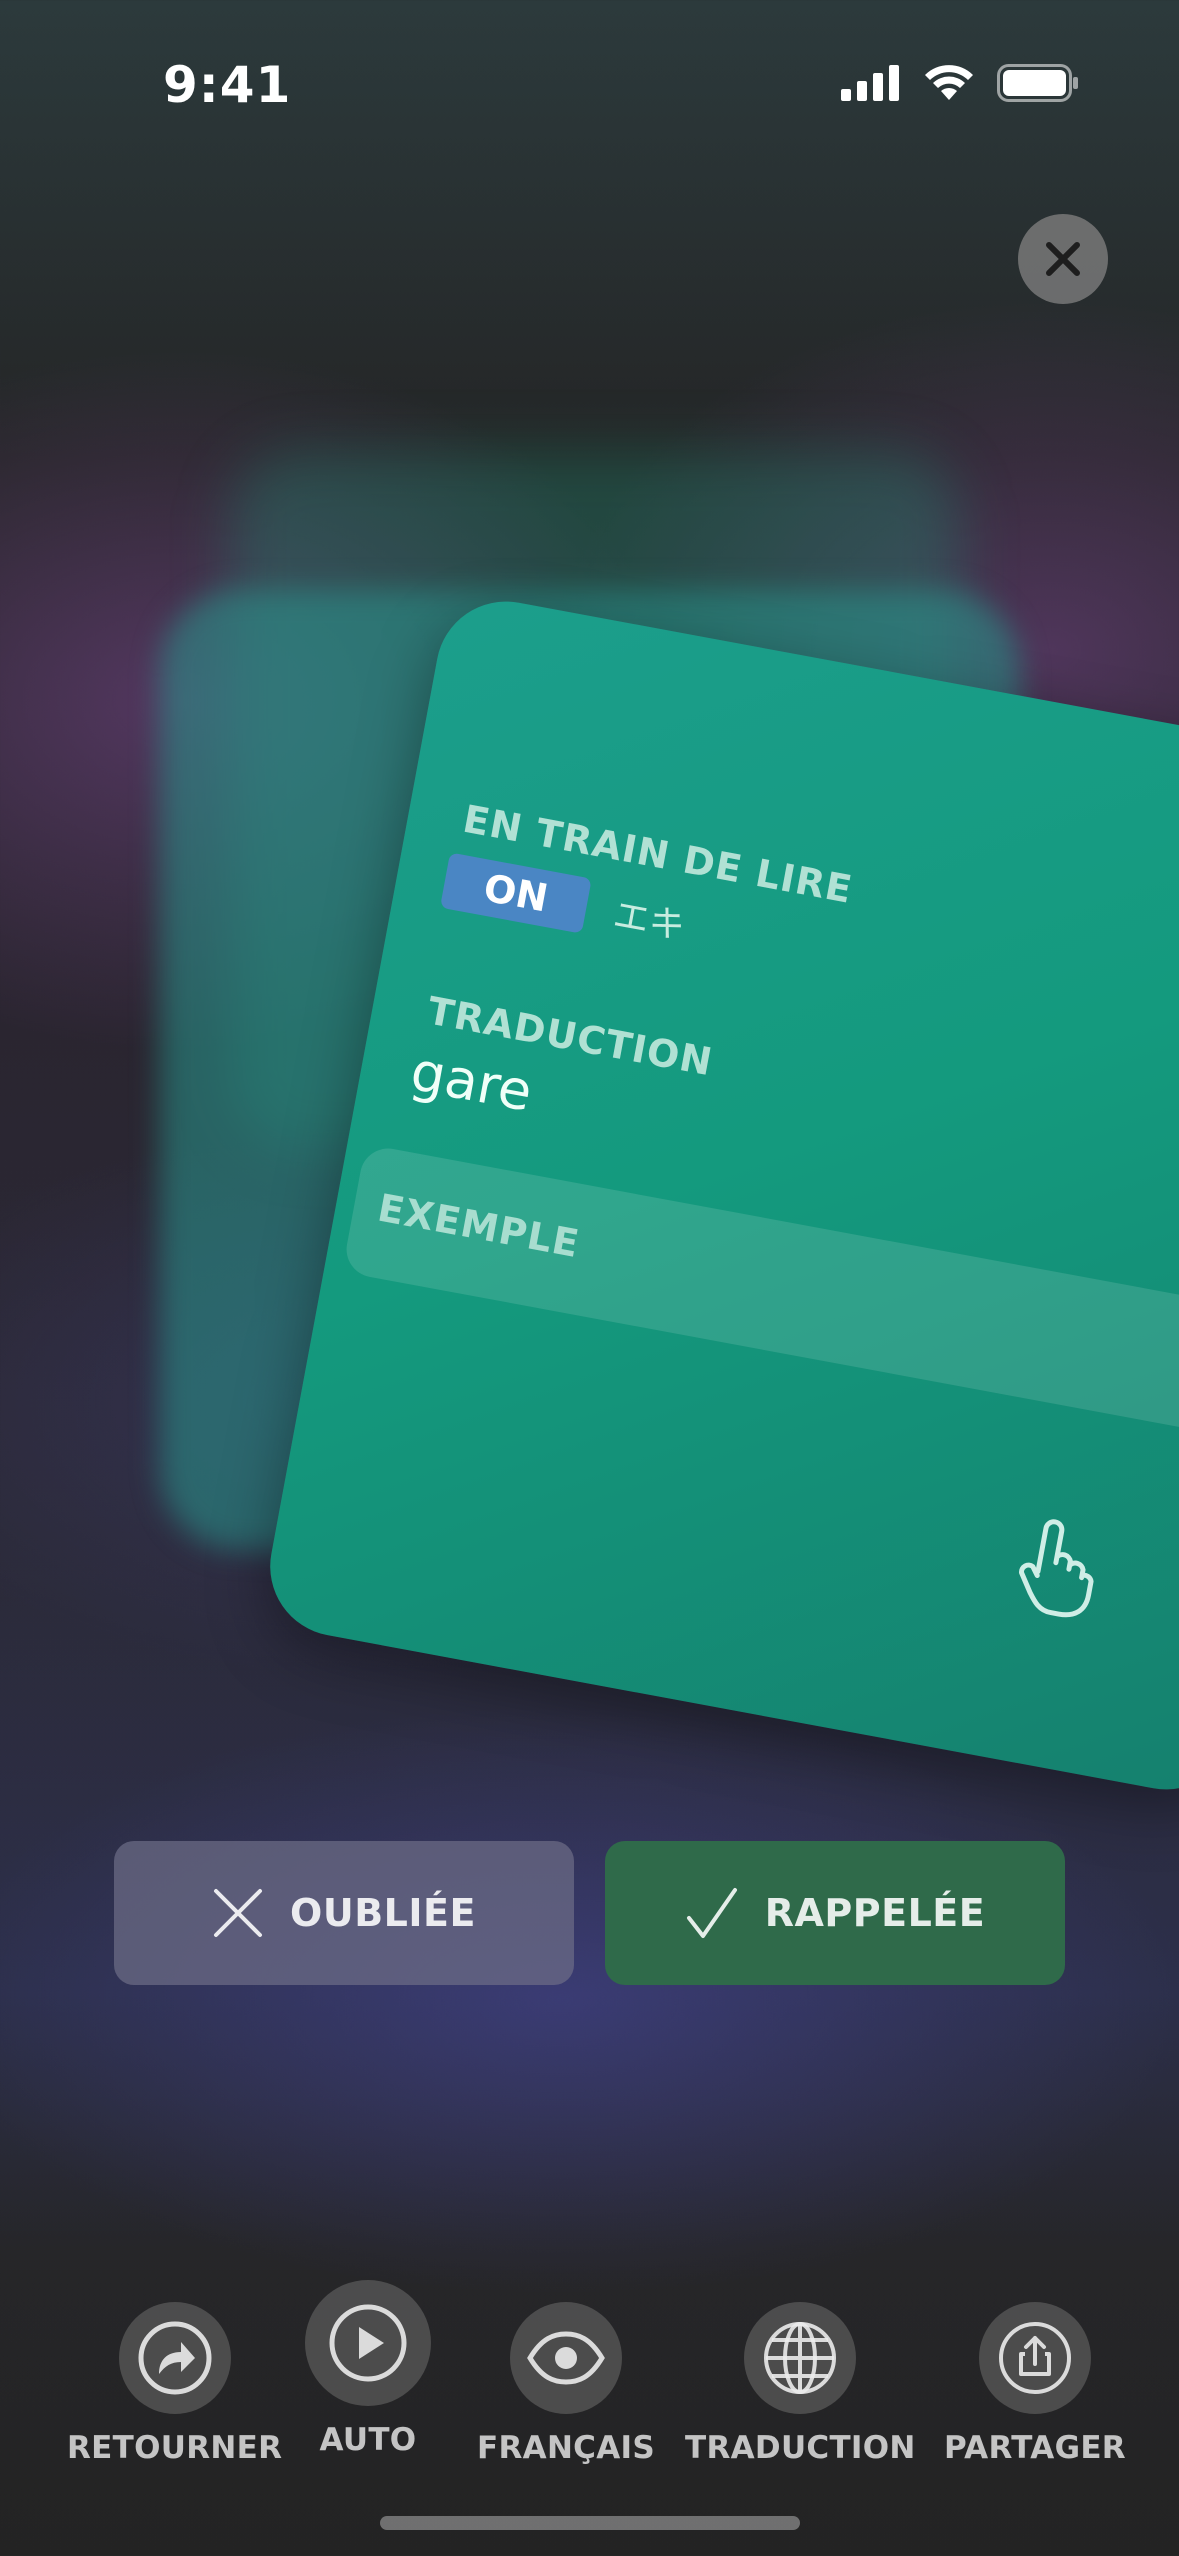 The image size is (1179, 2556). I want to click on cellular-signal-icon, so click(870, 83).